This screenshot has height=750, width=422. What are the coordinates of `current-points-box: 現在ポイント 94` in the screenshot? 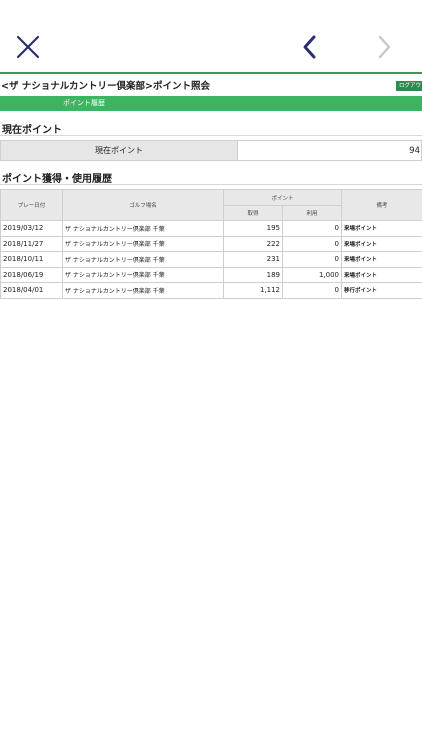 It's located at (211, 150).